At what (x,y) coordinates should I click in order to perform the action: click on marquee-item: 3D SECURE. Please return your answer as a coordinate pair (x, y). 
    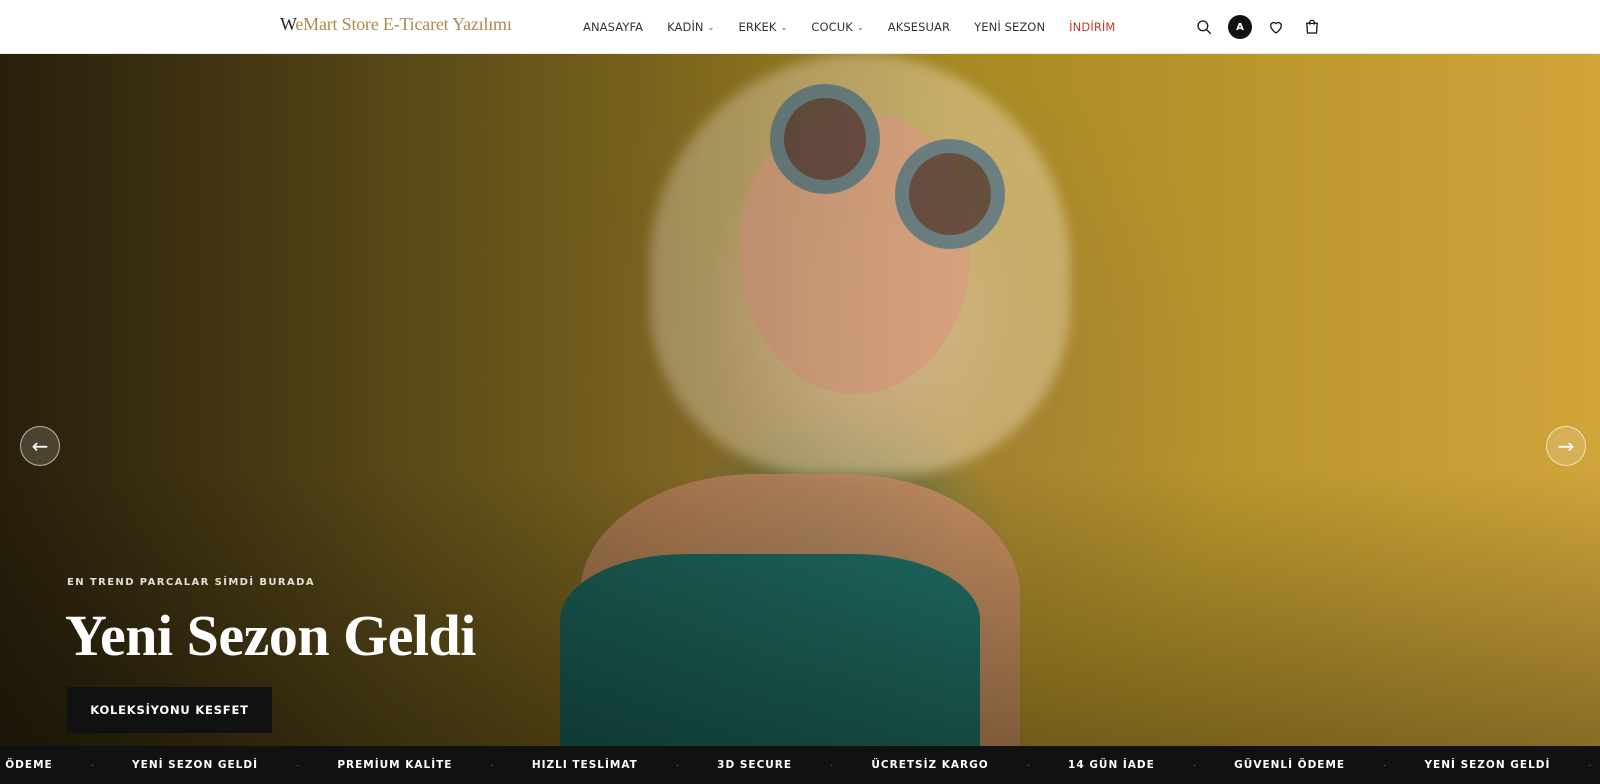
    Looking at the image, I should click on (755, 765).